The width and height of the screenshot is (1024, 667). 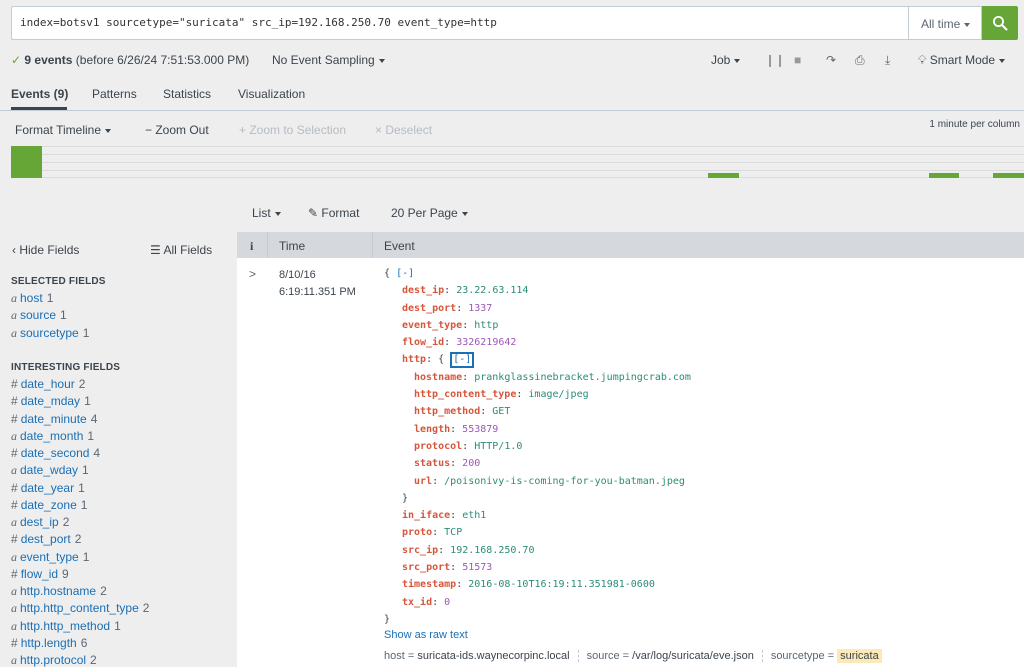 I want to click on job-menu: Job, so click(x=726, y=60).